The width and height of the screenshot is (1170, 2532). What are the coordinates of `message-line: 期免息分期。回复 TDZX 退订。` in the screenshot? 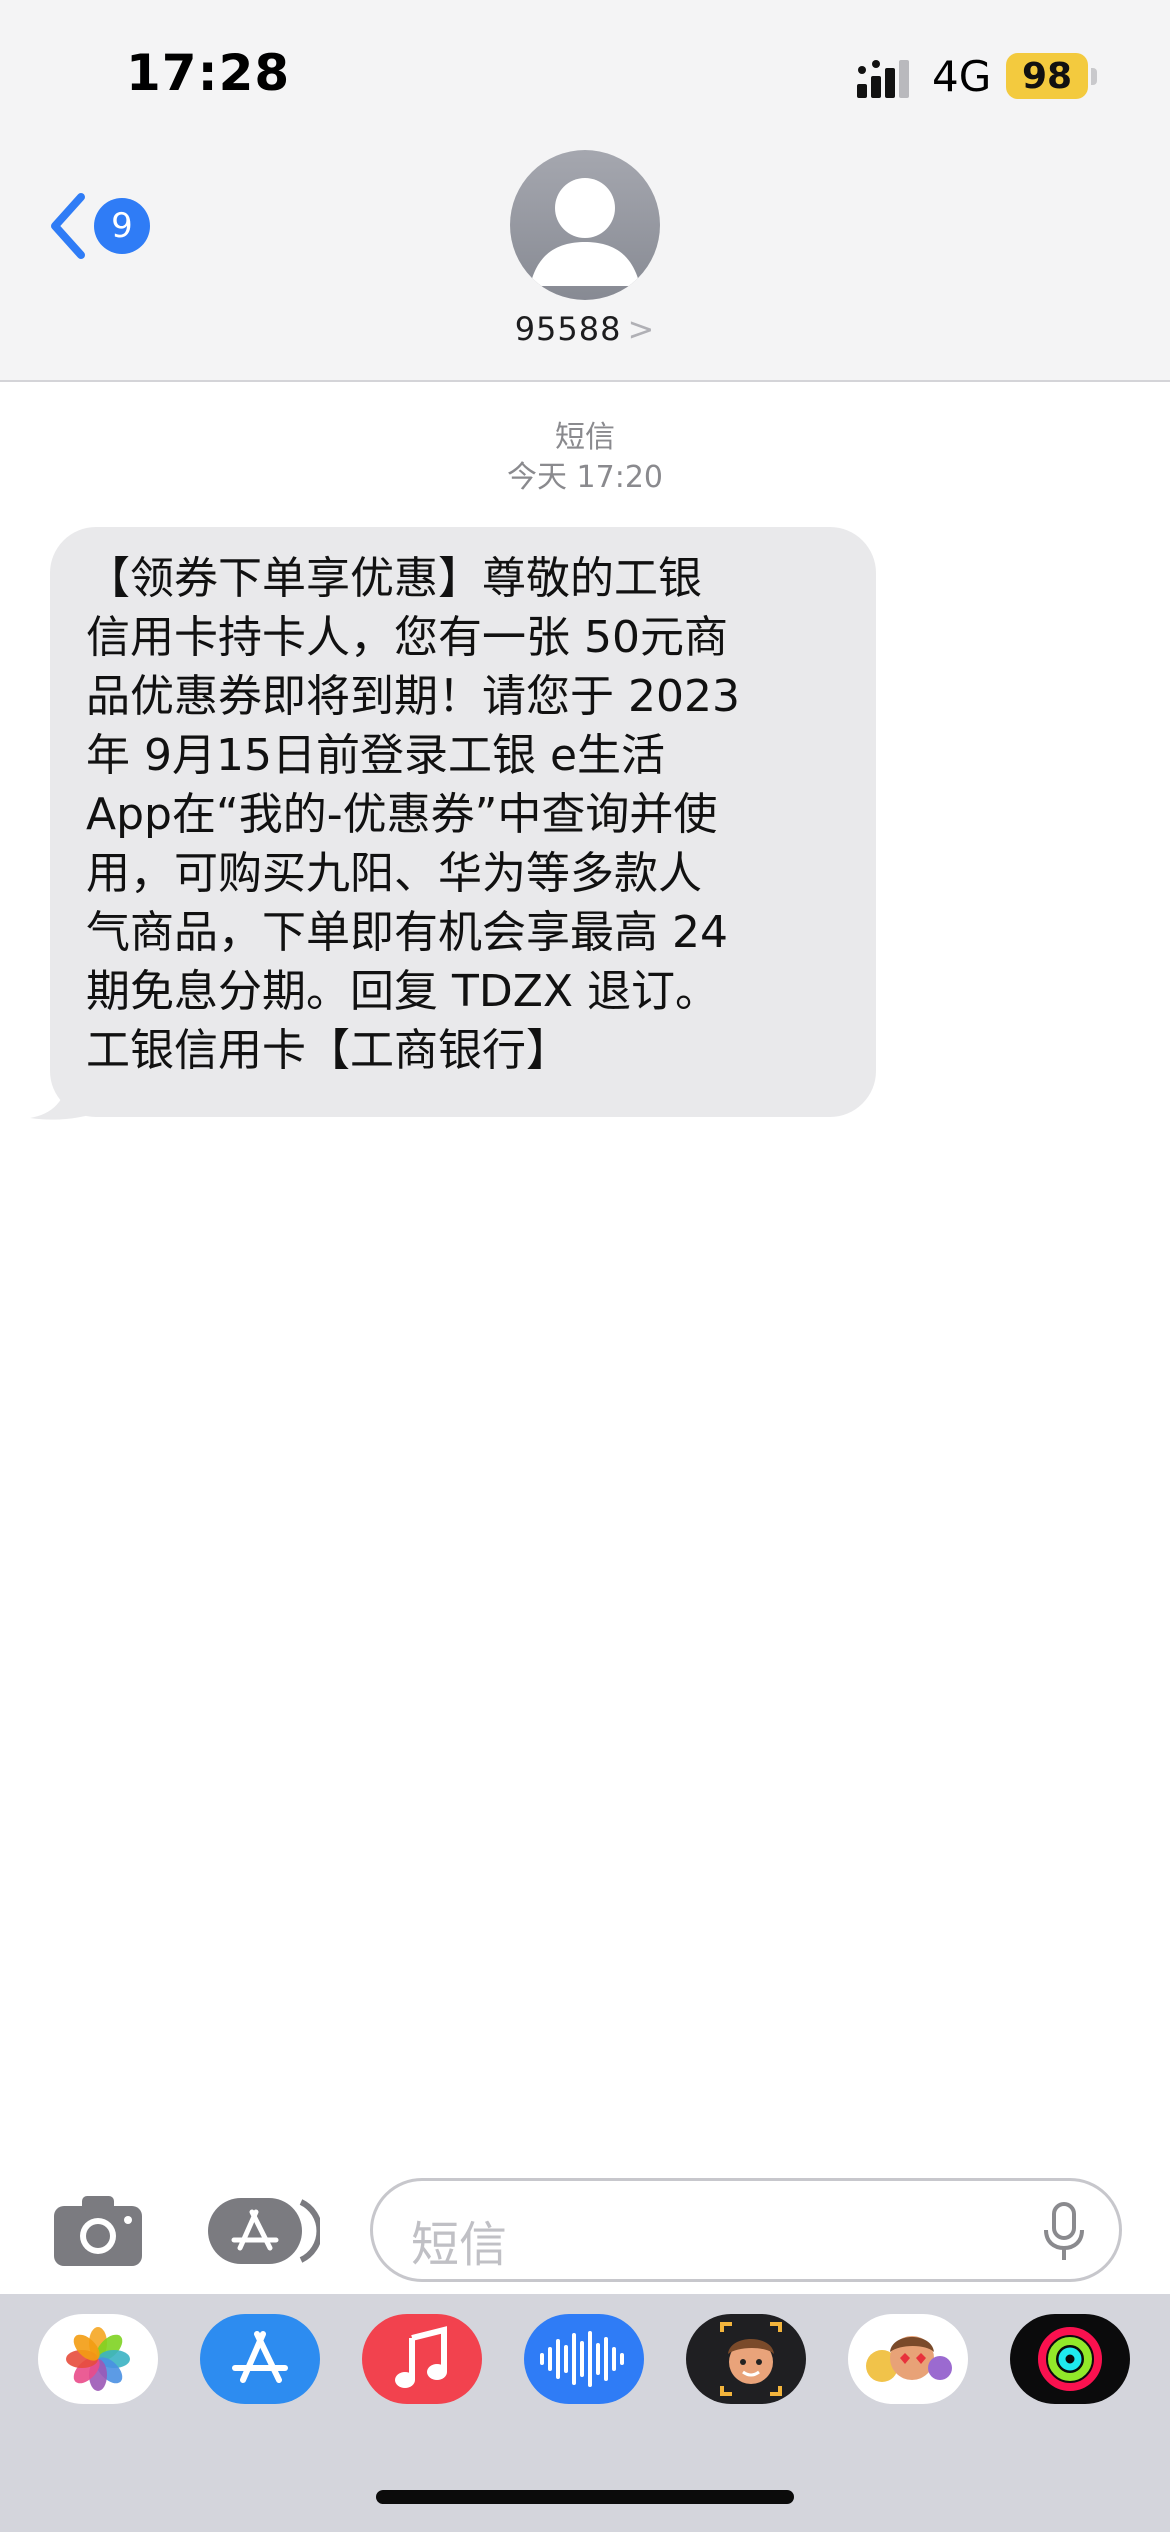 It's located at (403, 991).